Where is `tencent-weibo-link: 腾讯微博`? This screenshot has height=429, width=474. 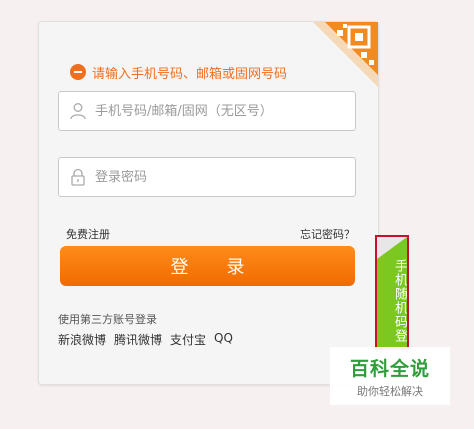
tencent-weibo-link: 腾讯微博 is located at coordinates (138, 339).